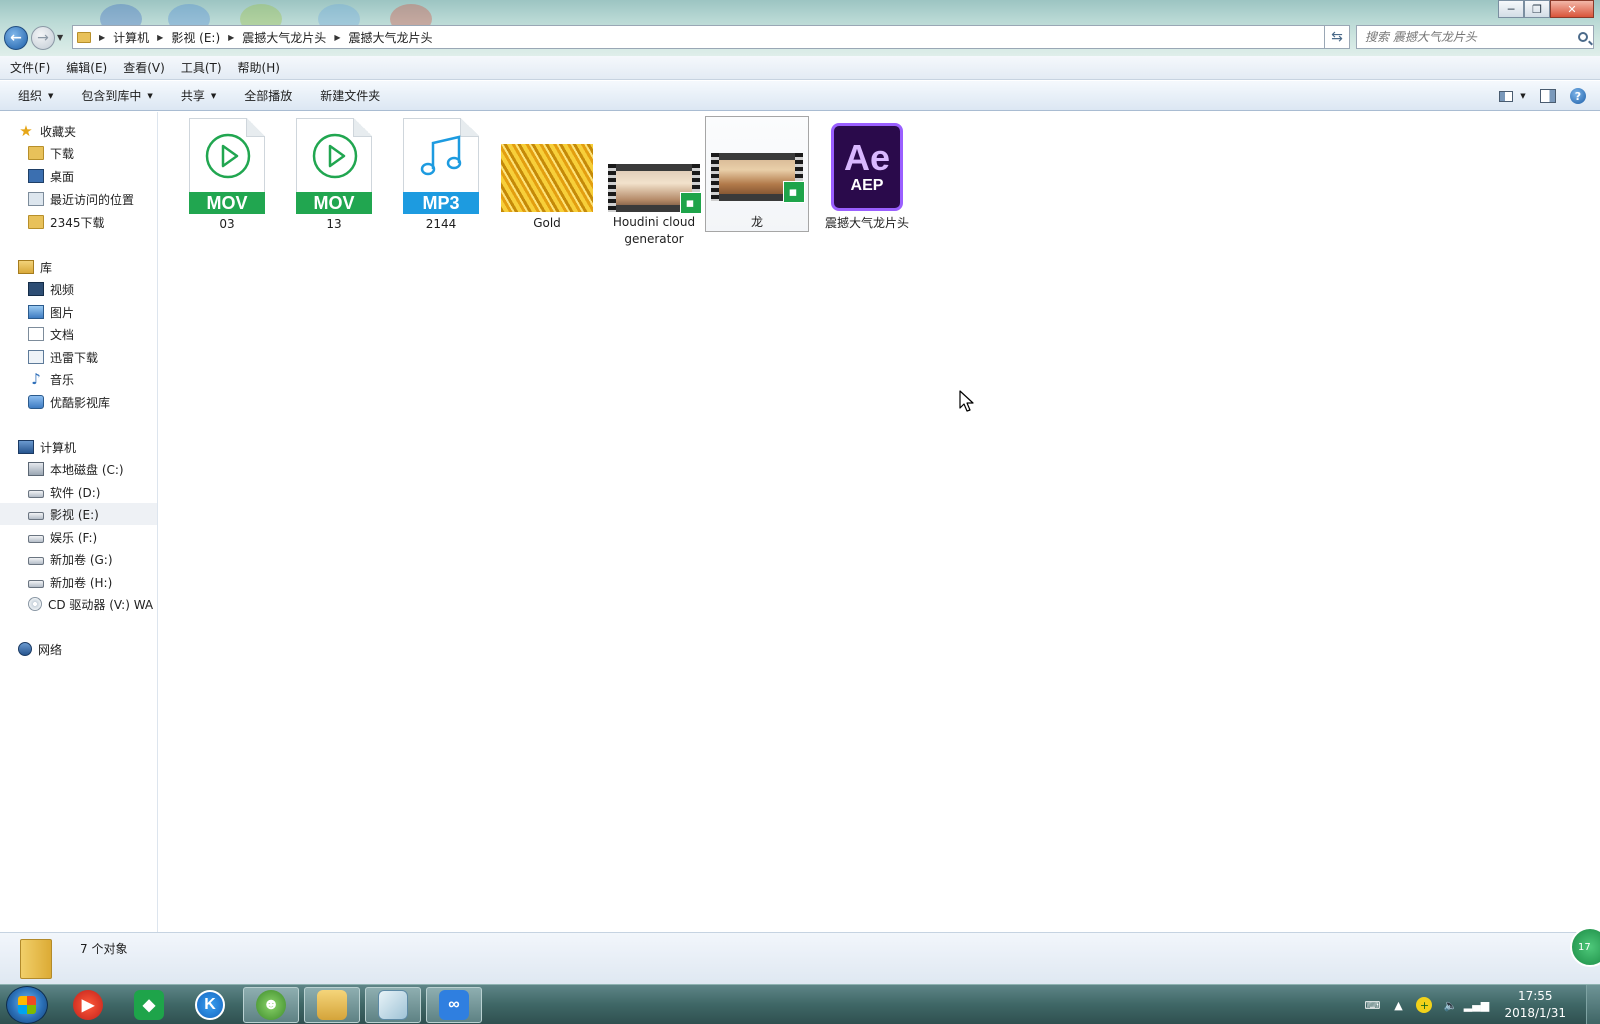  Describe the element at coordinates (1593, 1004) in the screenshot. I see `show-desktop-button` at that location.